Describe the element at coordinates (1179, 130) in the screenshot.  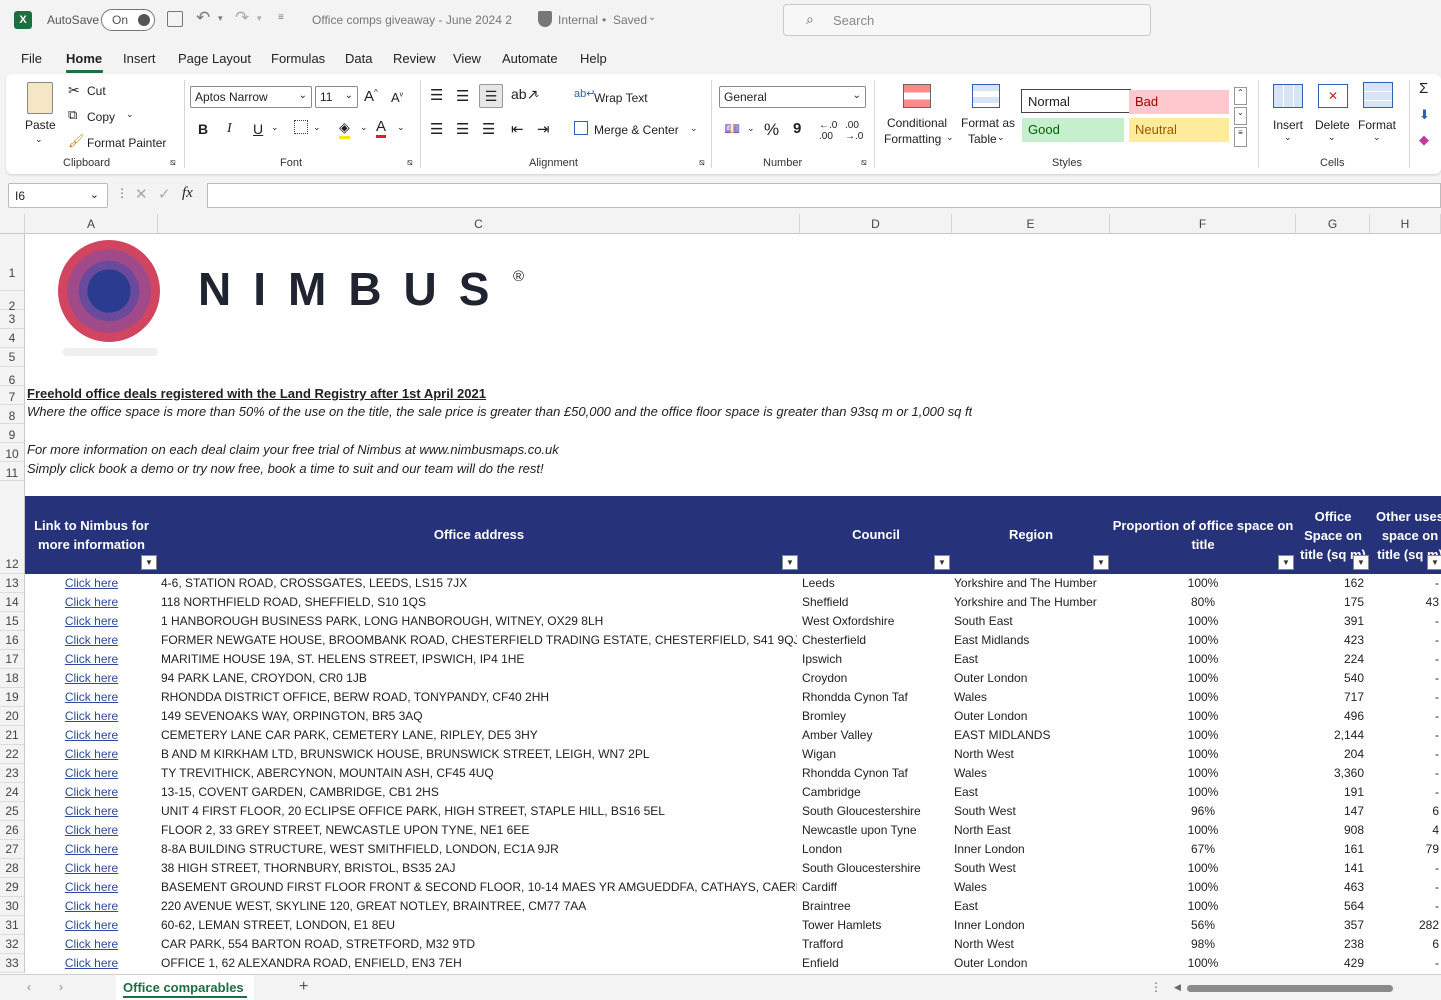
I see `style-neutral: Neutral` at that location.